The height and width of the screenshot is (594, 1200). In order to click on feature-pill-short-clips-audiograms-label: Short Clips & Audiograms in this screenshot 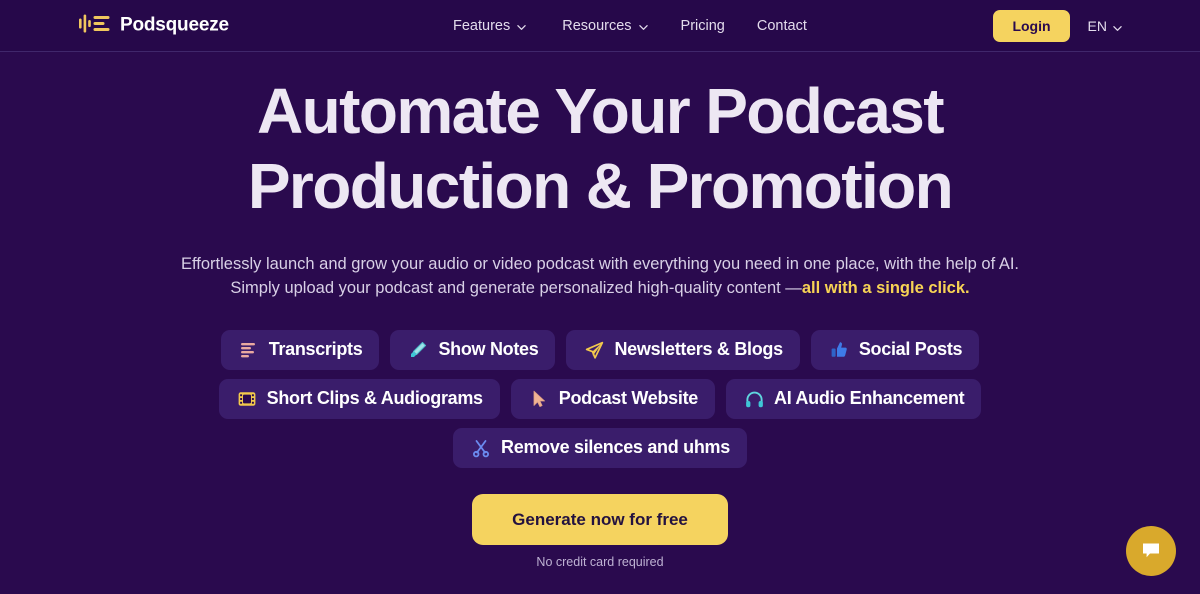, I will do `click(374, 398)`.